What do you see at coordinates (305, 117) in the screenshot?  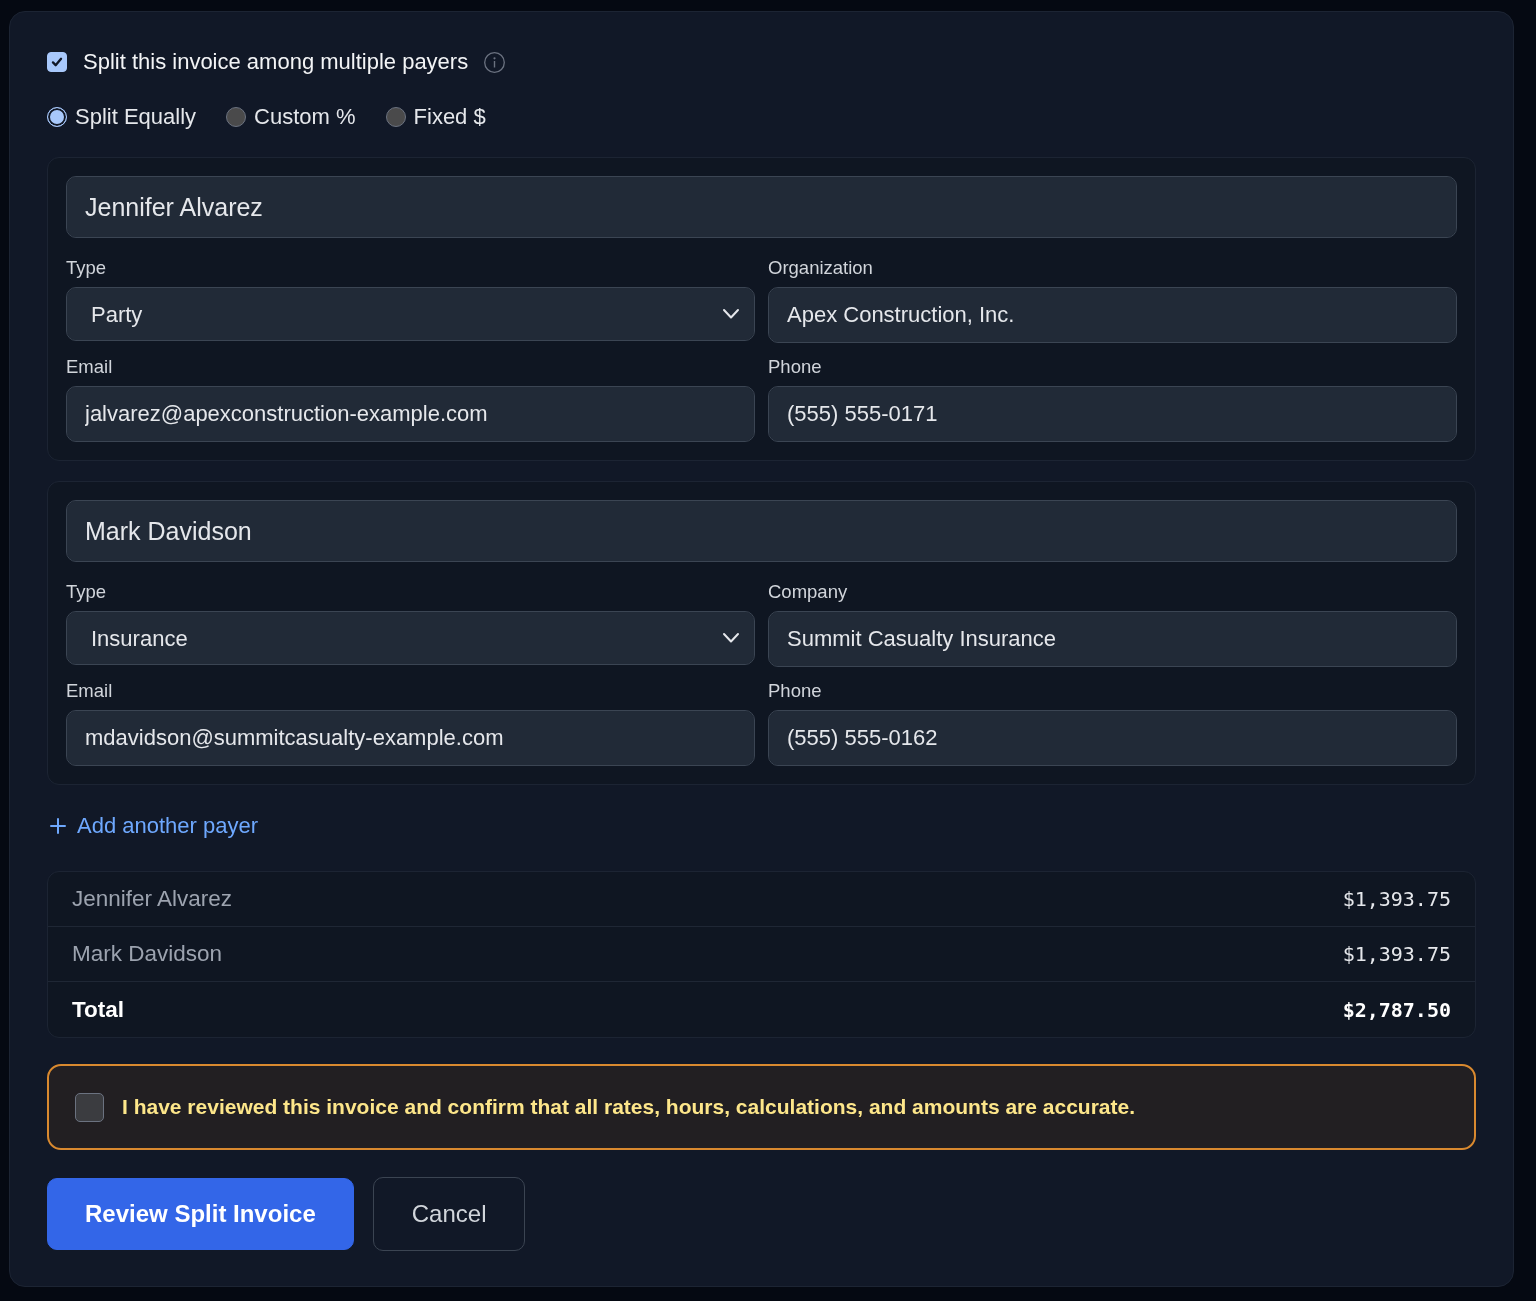 I see `split-method-label: Custom %` at bounding box center [305, 117].